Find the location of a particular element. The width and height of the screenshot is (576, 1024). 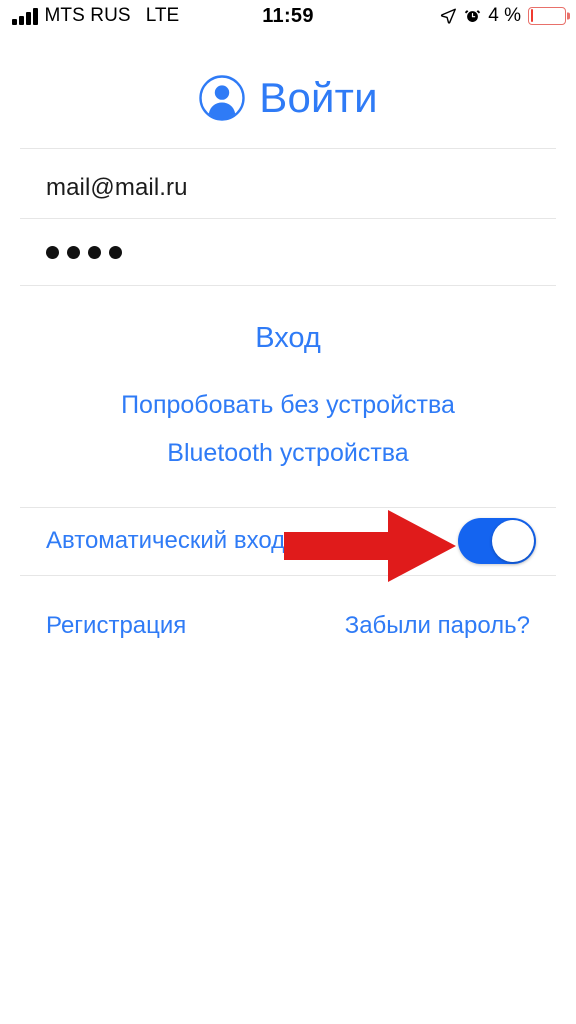

status-bar-right: 4 % is located at coordinates (503, 15).